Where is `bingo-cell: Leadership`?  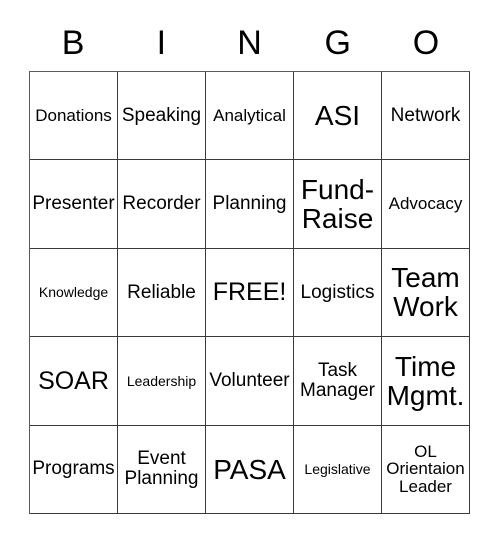 bingo-cell: Leadership is located at coordinates (162, 381).